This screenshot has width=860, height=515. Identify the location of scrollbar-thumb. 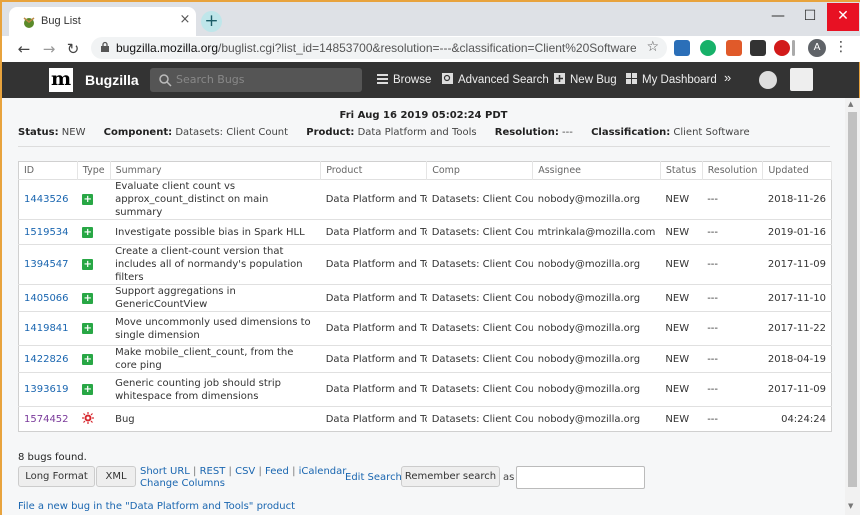
(852, 299).